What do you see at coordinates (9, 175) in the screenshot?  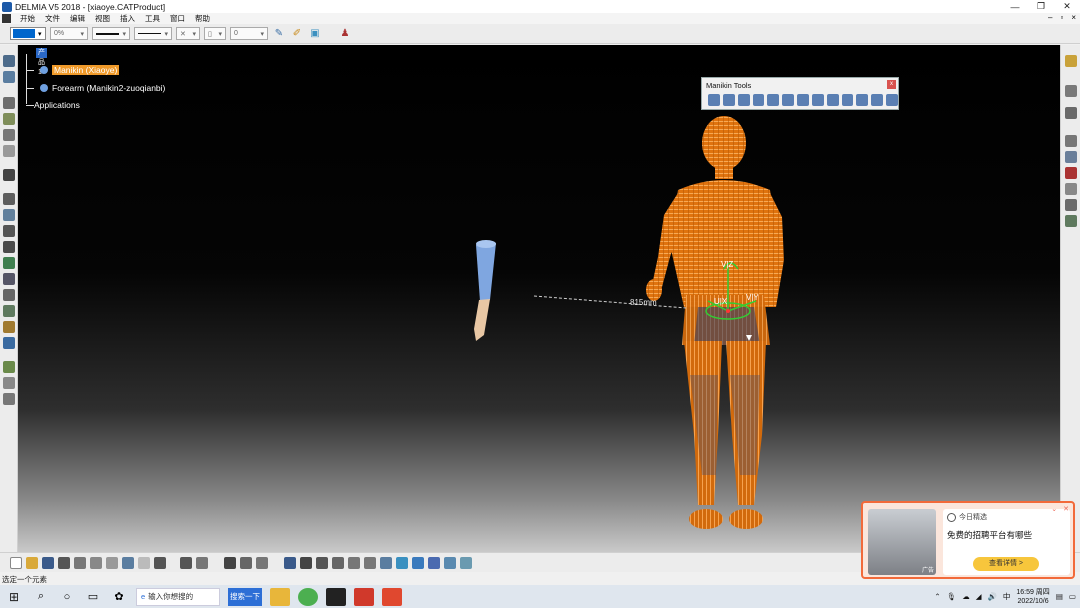 I see `spiral-icon` at bounding box center [9, 175].